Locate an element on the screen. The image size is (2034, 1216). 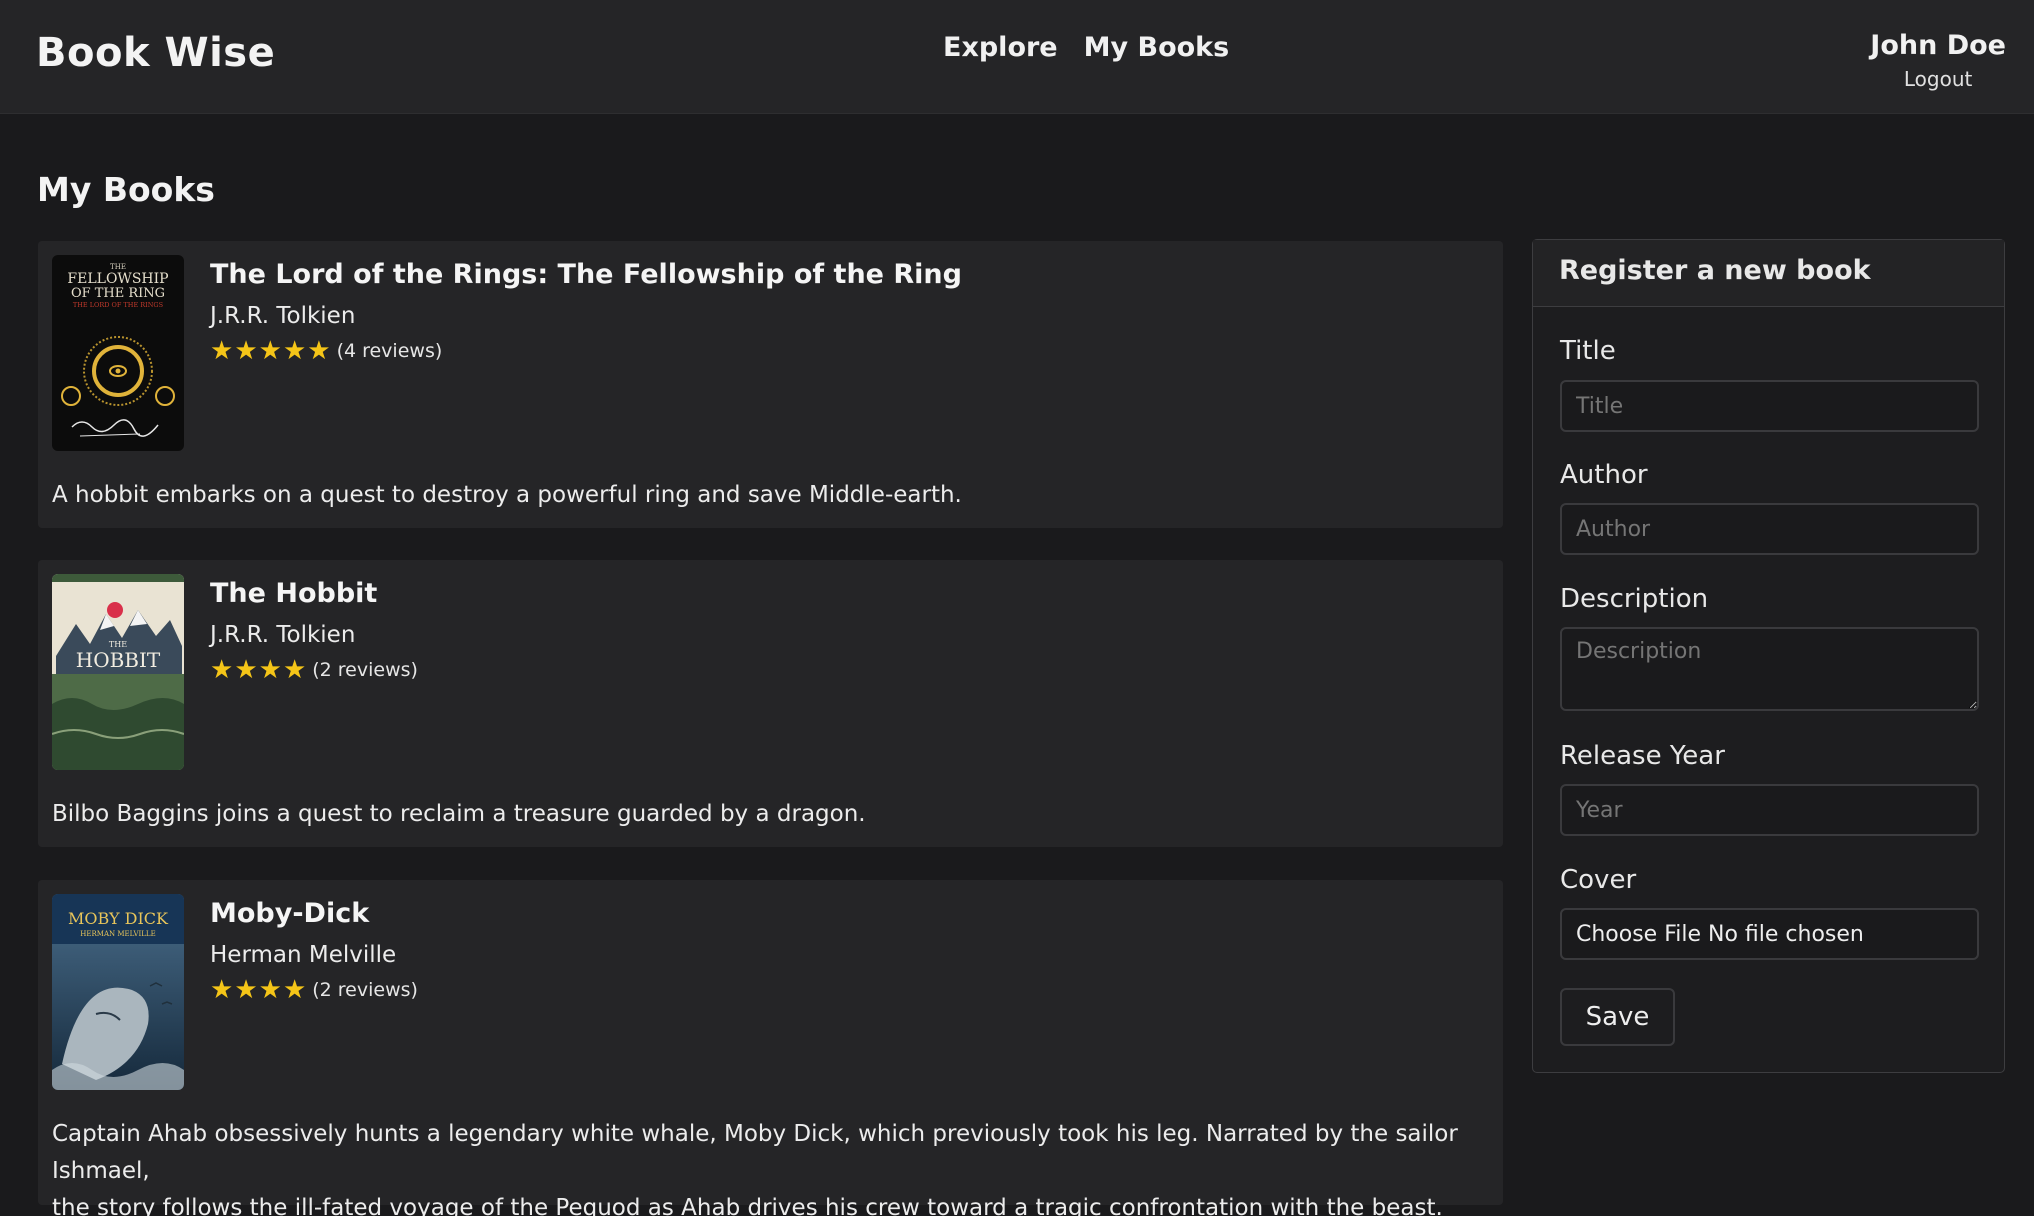
user-name: John Doe is located at coordinates (1938, 45).